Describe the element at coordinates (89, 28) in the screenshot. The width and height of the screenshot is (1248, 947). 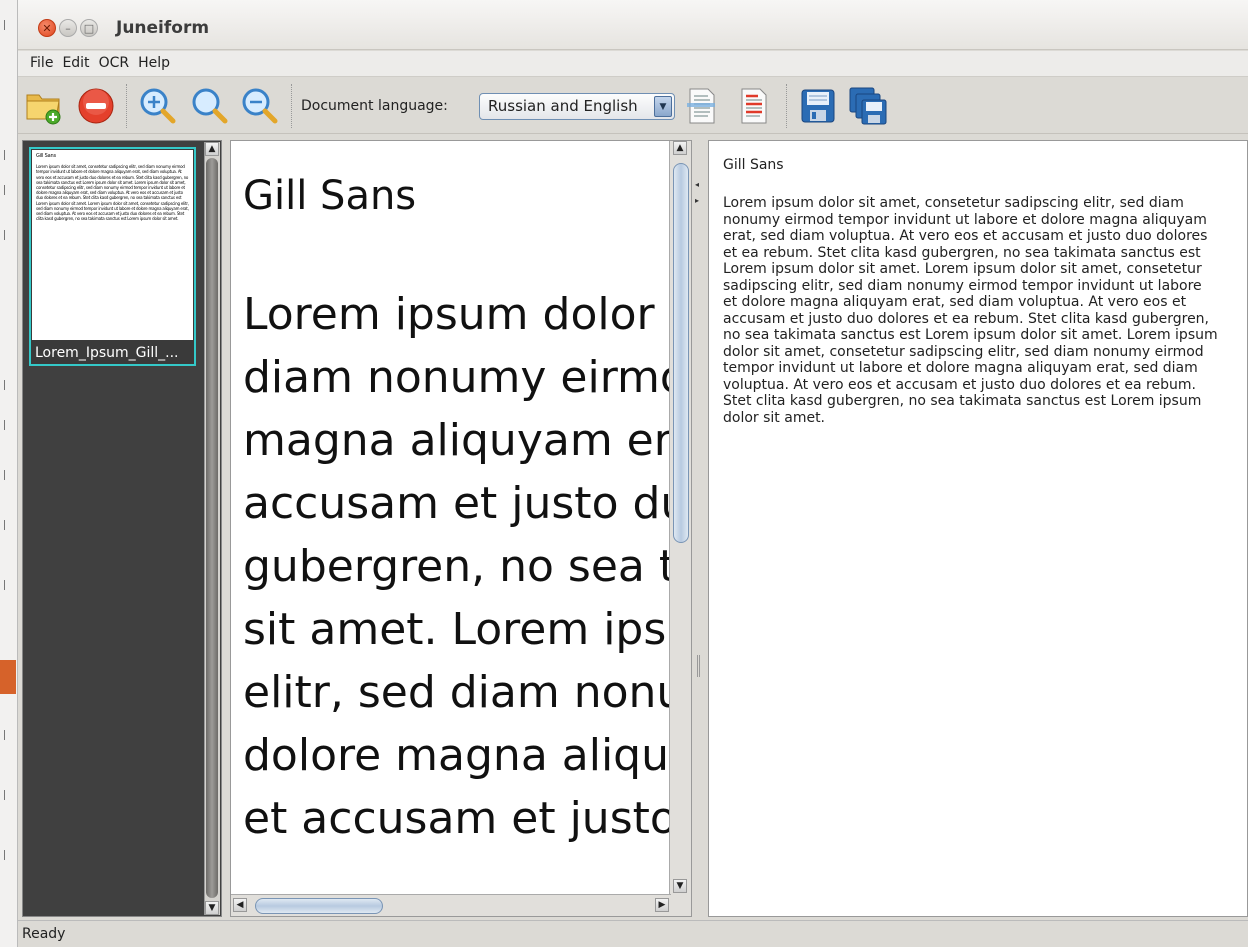
I see `maximize-window-button: □` at that location.